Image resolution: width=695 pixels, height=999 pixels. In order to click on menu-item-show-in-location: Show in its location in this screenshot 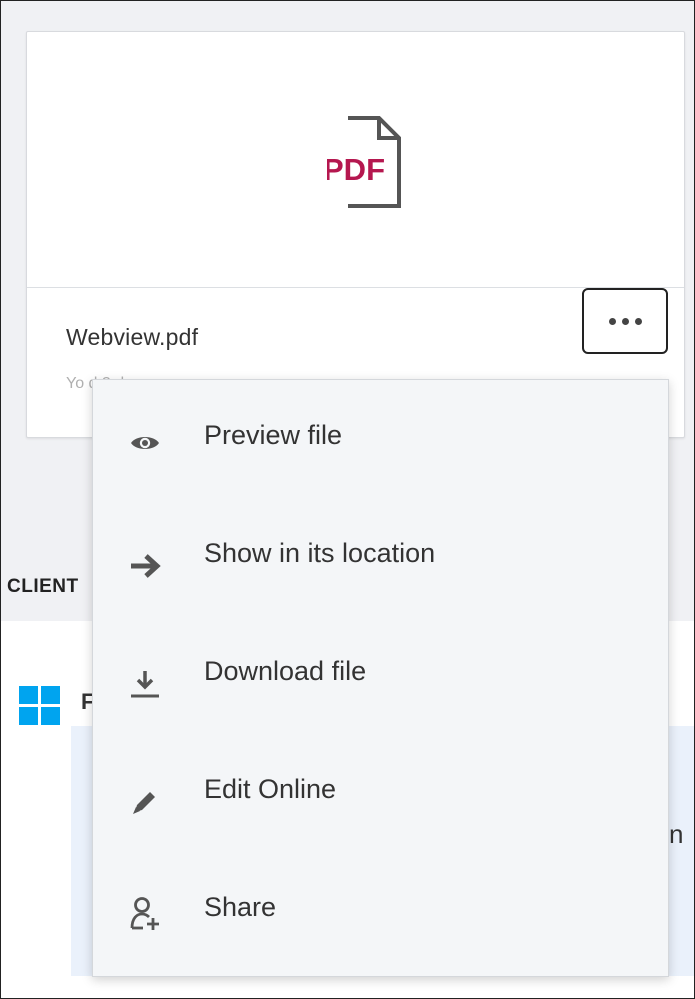, I will do `click(380, 557)`.